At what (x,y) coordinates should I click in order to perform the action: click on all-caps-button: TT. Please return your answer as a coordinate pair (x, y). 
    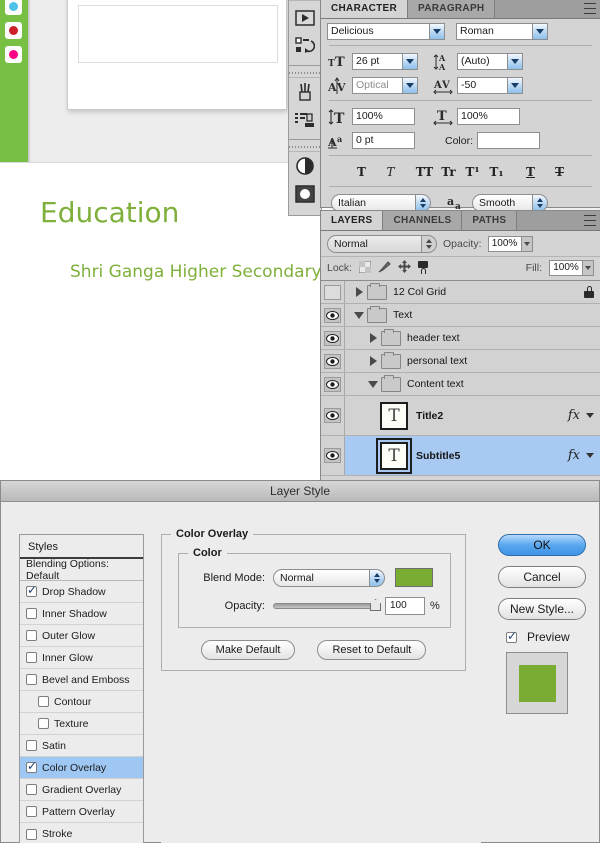
    Looking at the image, I should click on (425, 171).